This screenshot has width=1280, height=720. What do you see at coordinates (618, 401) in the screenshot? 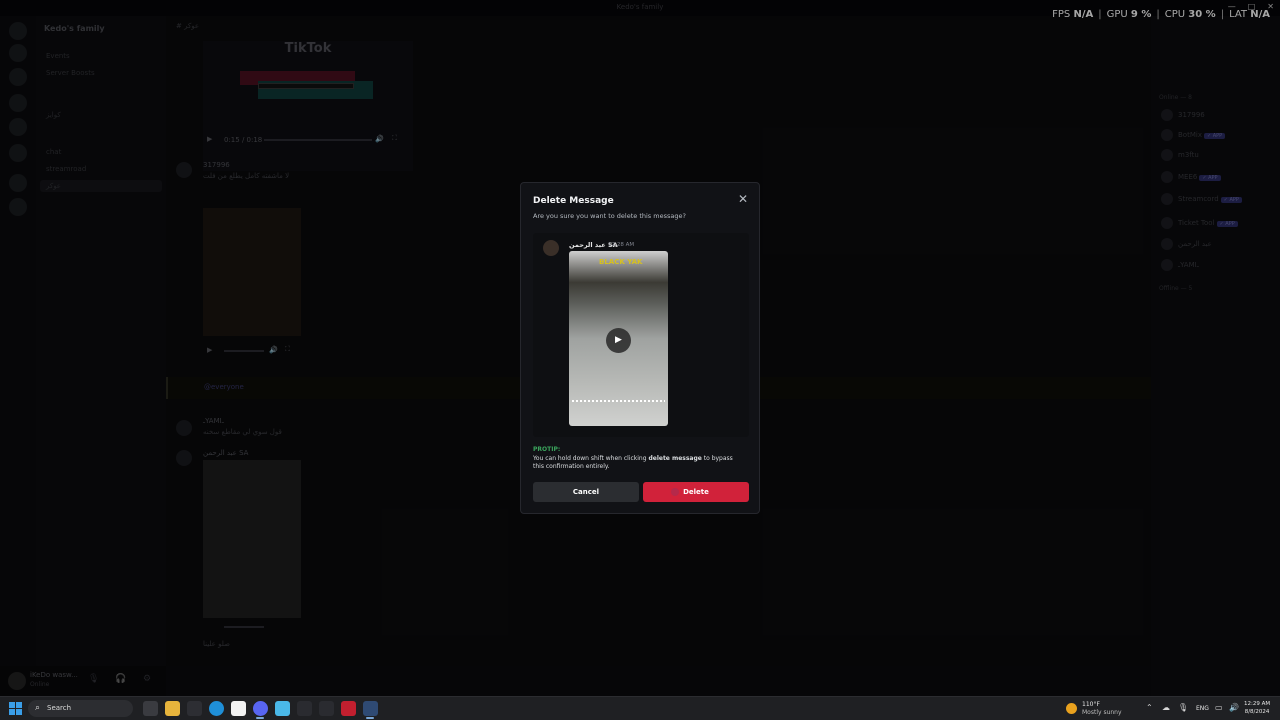
I see `video-scrubber` at bounding box center [618, 401].